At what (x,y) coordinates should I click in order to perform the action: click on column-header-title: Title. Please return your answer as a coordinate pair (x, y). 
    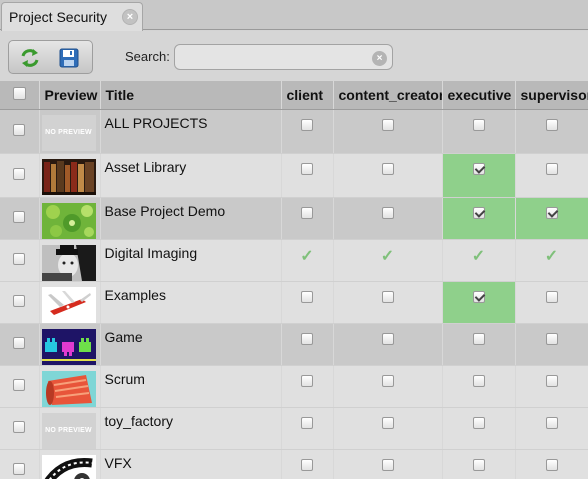
    Looking at the image, I should click on (191, 95).